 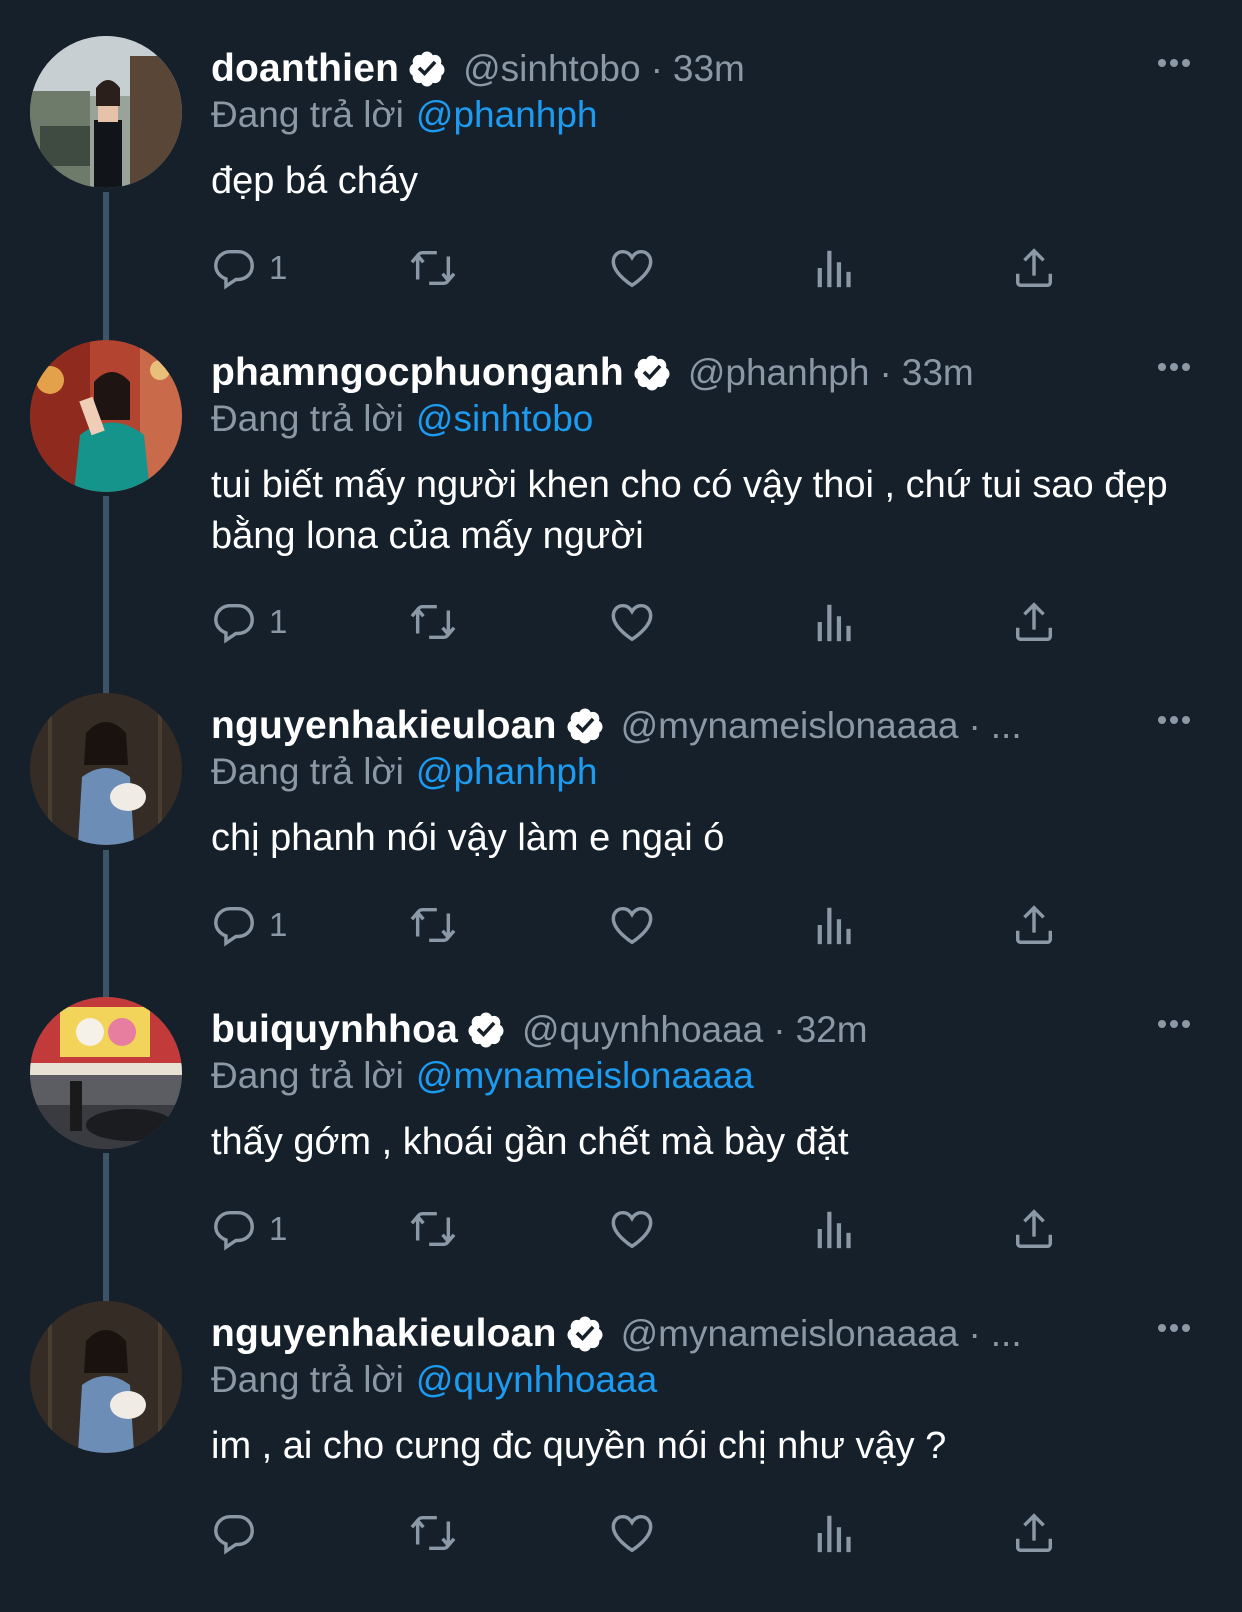 I want to click on replying-to: Đang trả lời @phanhph, so click(x=404, y=772).